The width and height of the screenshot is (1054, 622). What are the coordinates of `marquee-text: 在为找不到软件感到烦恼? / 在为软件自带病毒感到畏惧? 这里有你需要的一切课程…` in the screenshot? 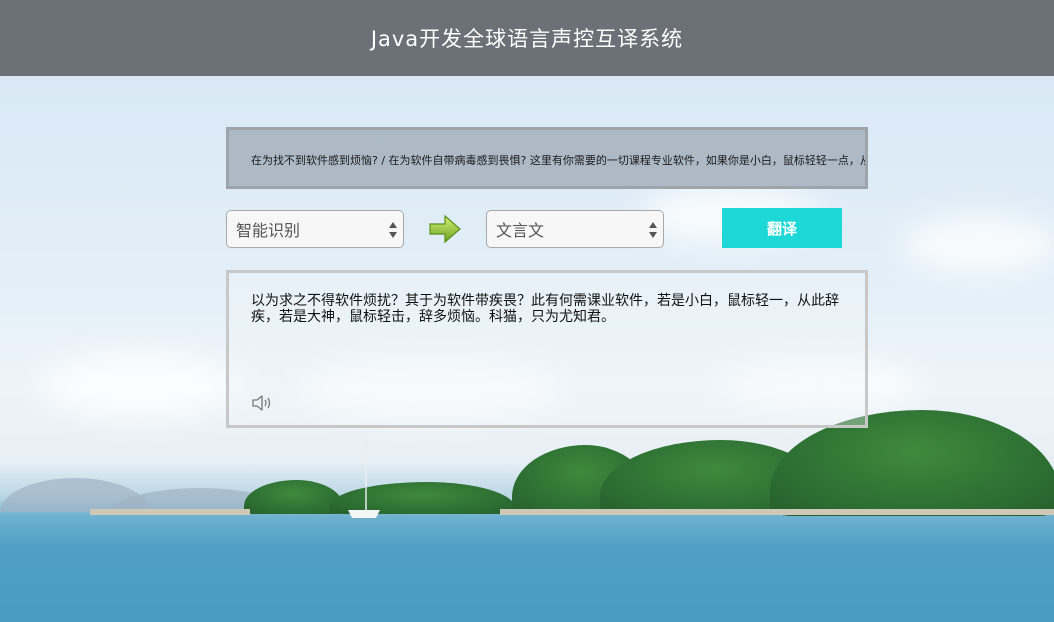 It's located at (559, 160).